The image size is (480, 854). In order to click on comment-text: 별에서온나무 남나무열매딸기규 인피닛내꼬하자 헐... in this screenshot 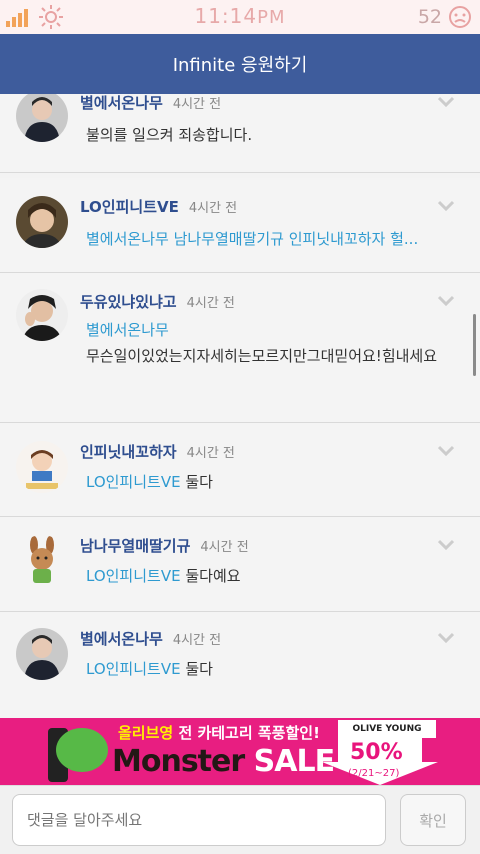, I will do `click(252, 239)`.